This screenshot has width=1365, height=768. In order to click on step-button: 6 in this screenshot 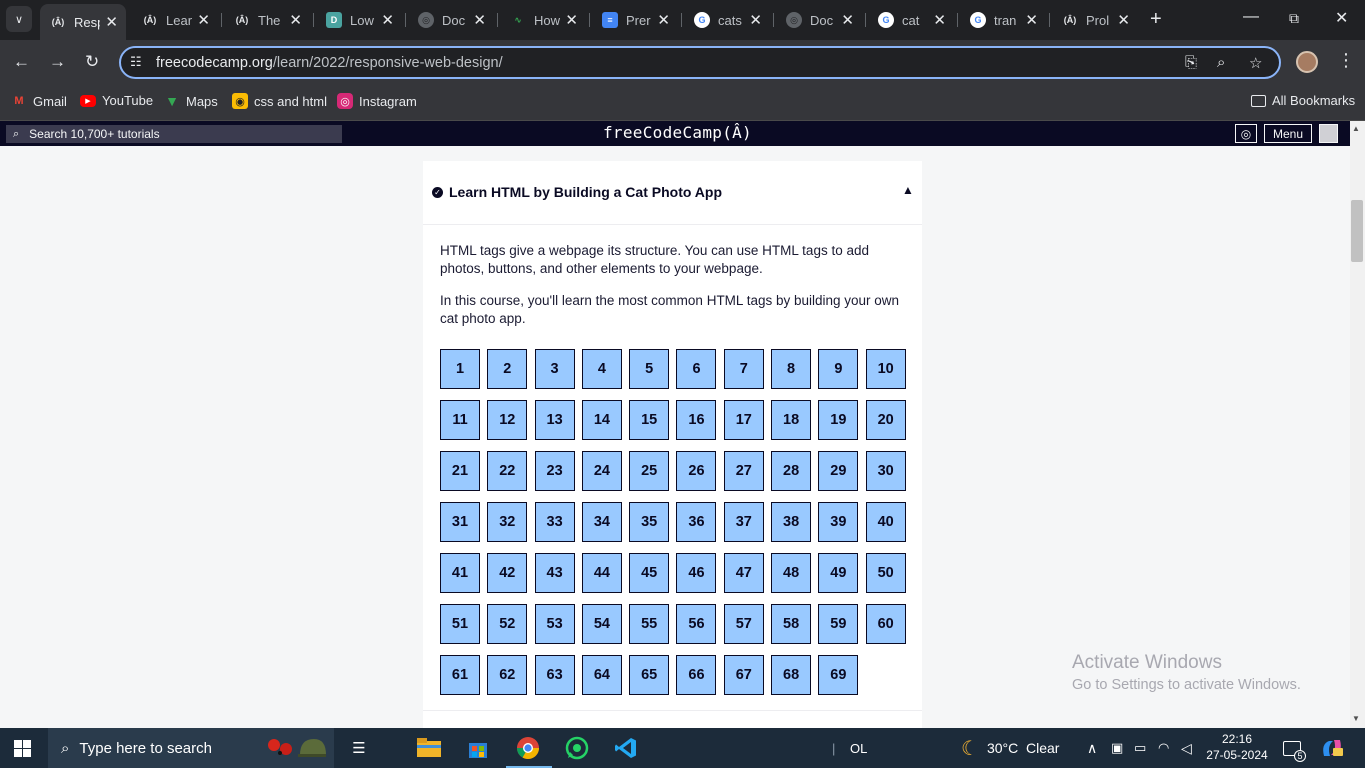, I will do `click(696, 369)`.